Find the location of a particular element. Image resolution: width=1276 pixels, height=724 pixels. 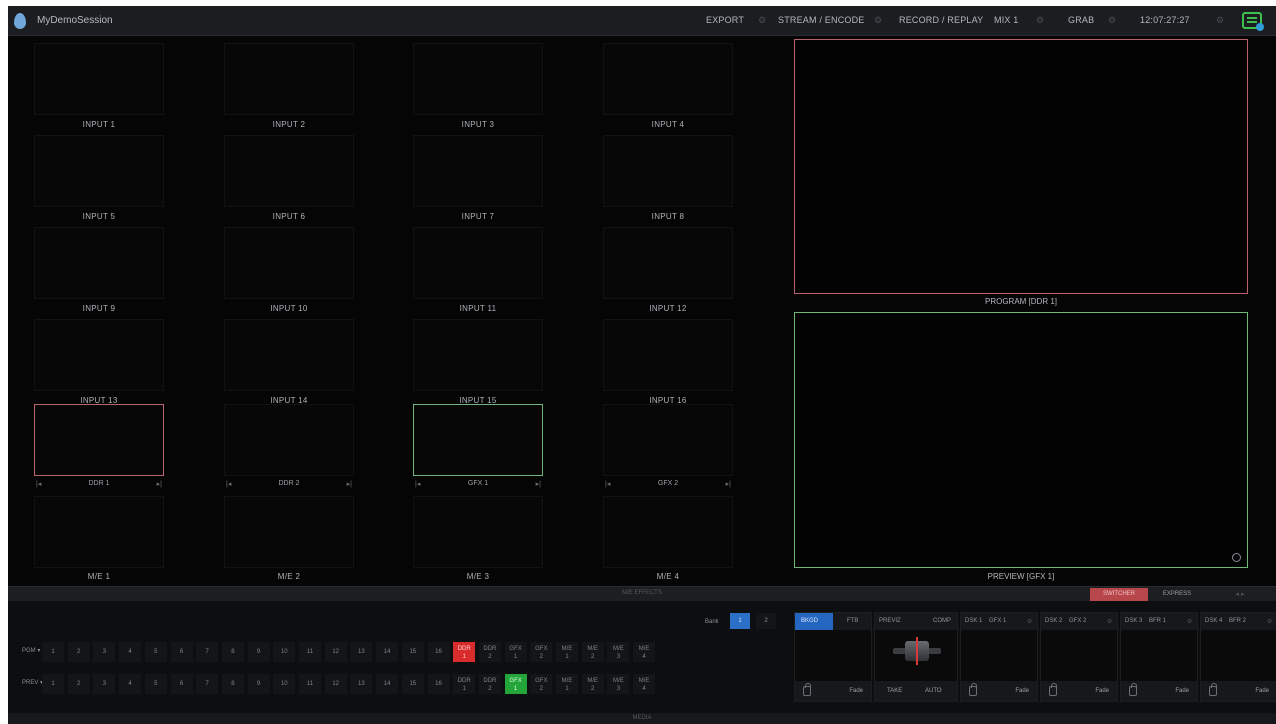

preview-source-button: 2 is located at coordinates (78, 684).